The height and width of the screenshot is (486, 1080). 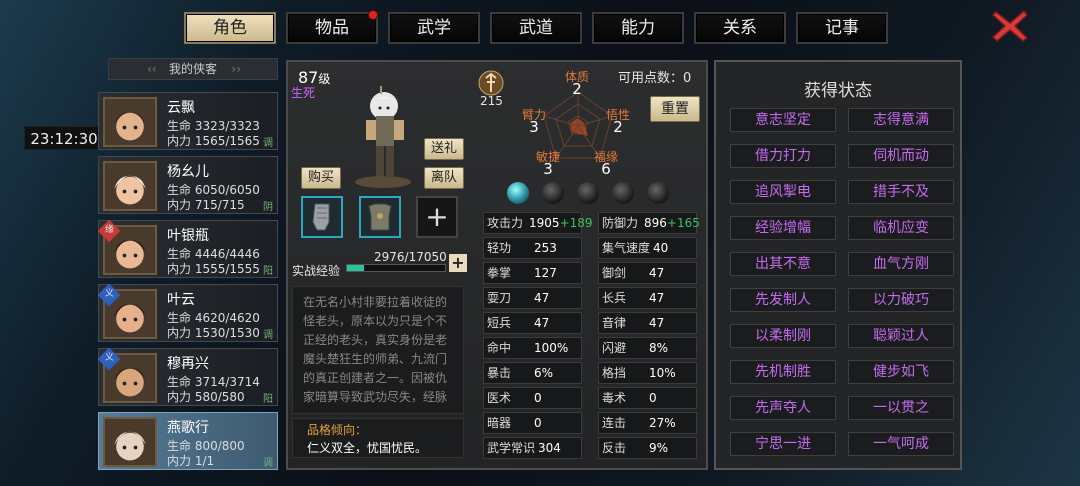 What do you see at coordinates (332, 27) in the screenshot?
I see `tab-1: 物品` at bounding box center [332, 27].